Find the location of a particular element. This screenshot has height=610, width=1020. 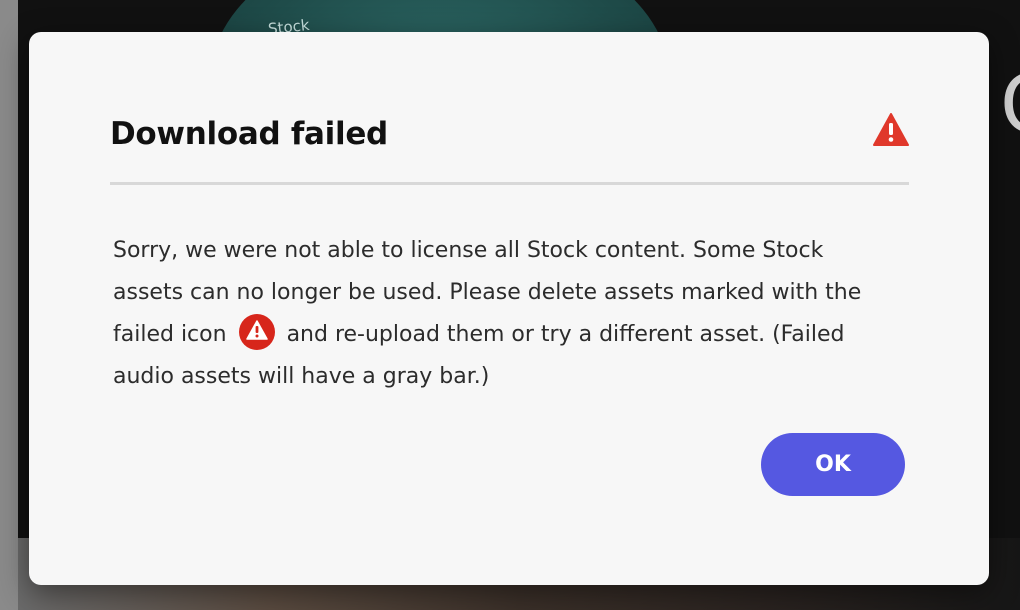

background-left-strip is located at coordinates (9, 305).